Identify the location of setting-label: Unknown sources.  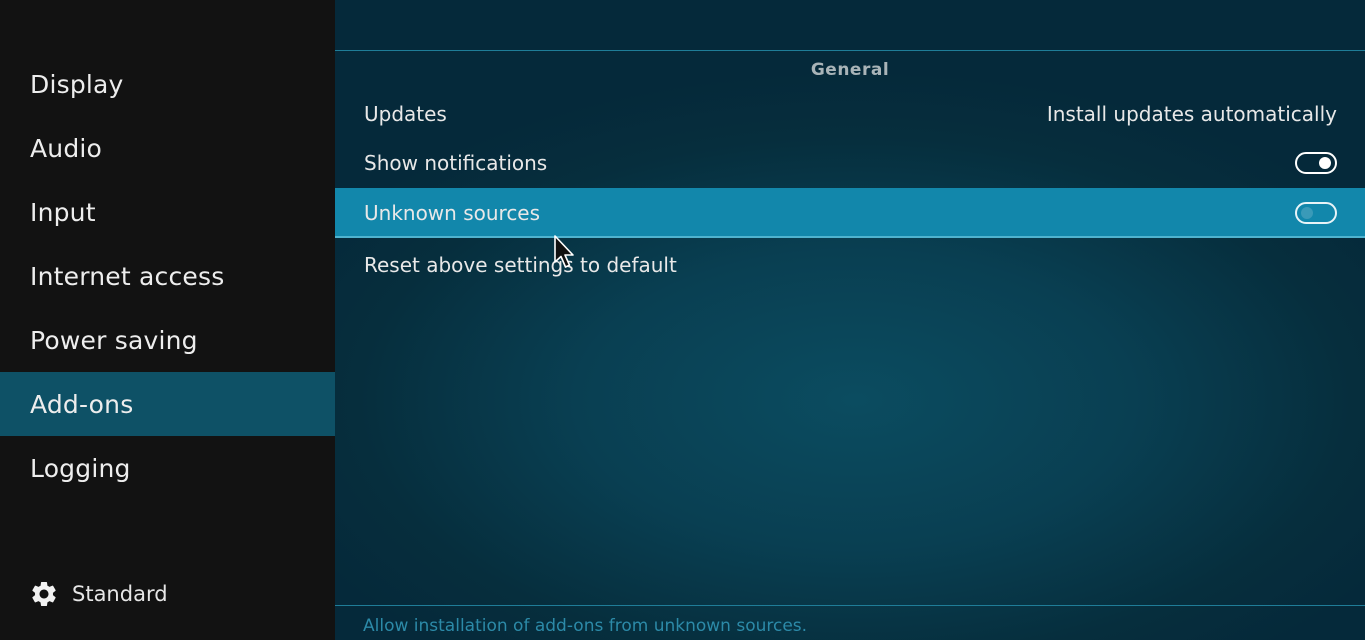
(452, 213).